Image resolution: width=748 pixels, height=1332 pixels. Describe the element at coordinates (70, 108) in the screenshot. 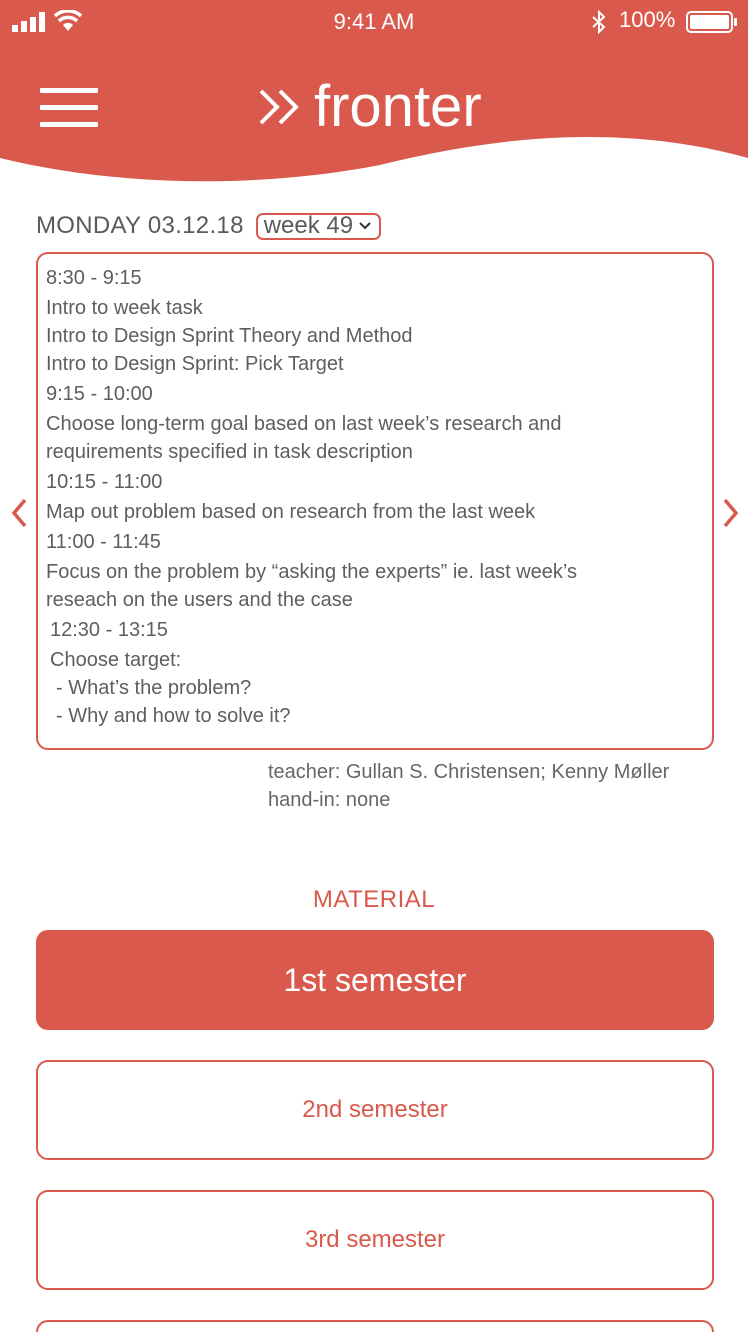

I see `hamburger-menu-icon` at that location.